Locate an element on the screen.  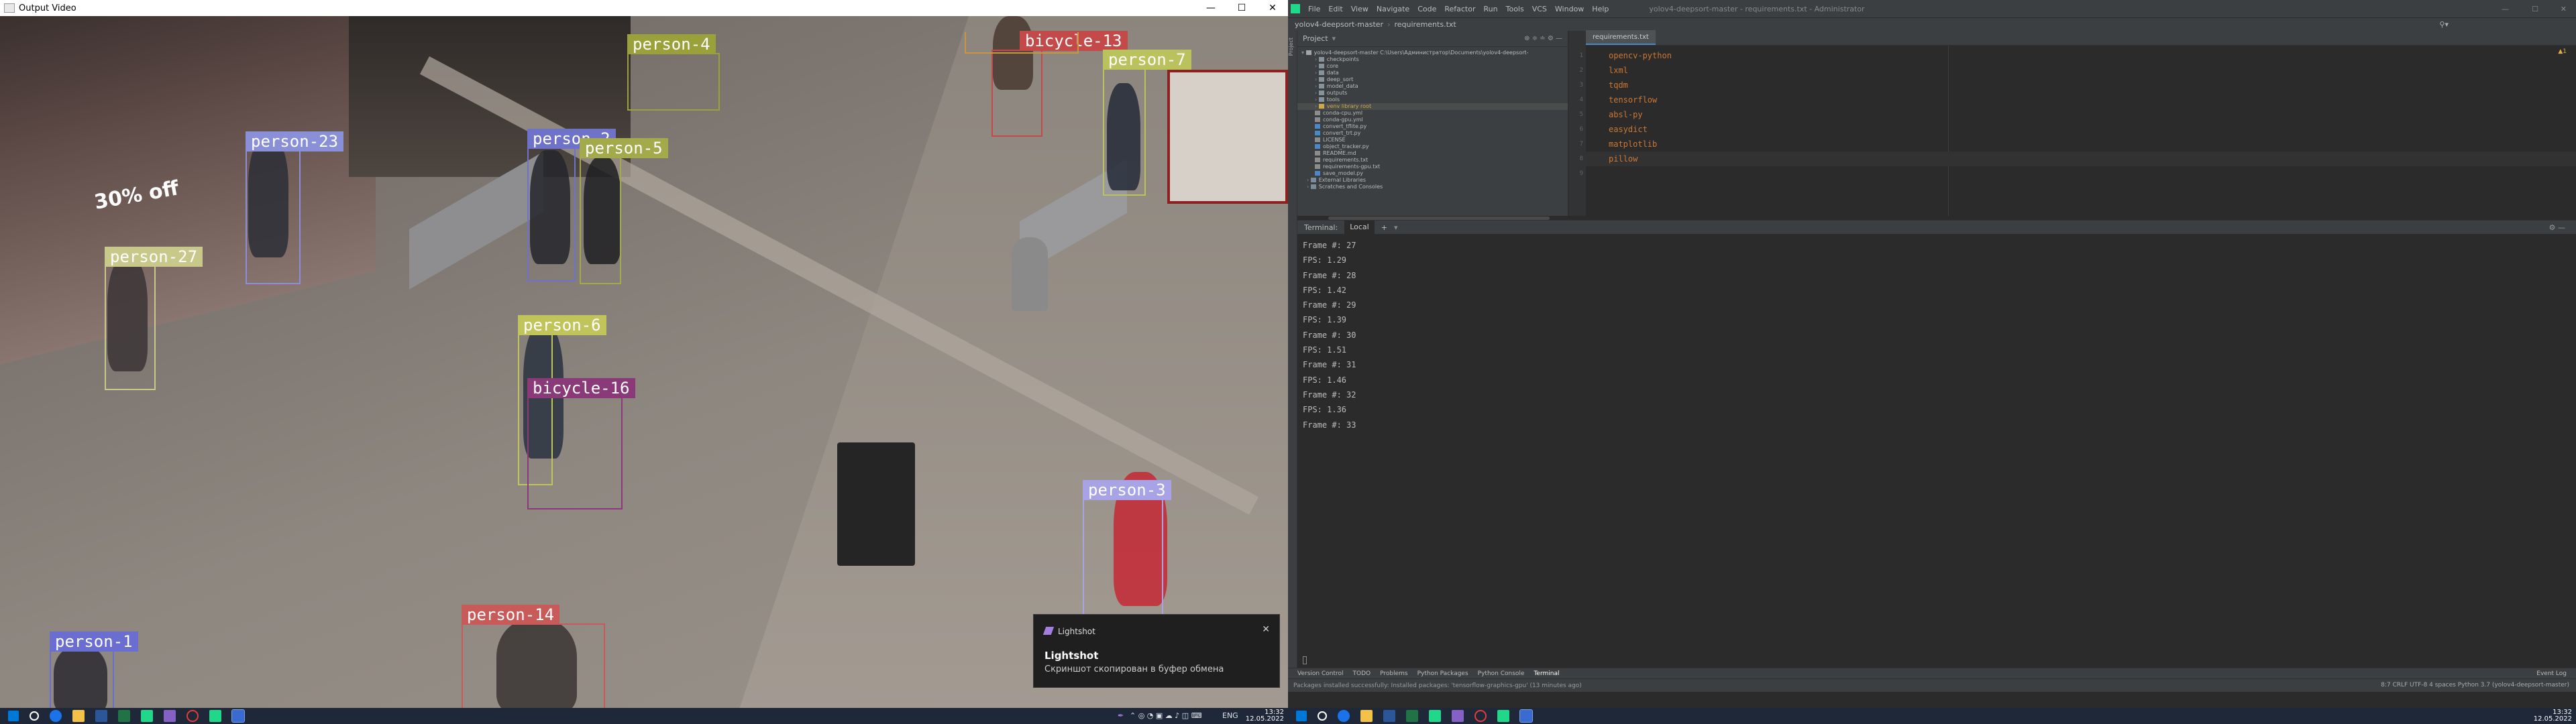
tray-icons: ⌃ ◎ ◔ ▣ ☁ ♪ ◫ ⌨ is located at coordinates (1166, 715).